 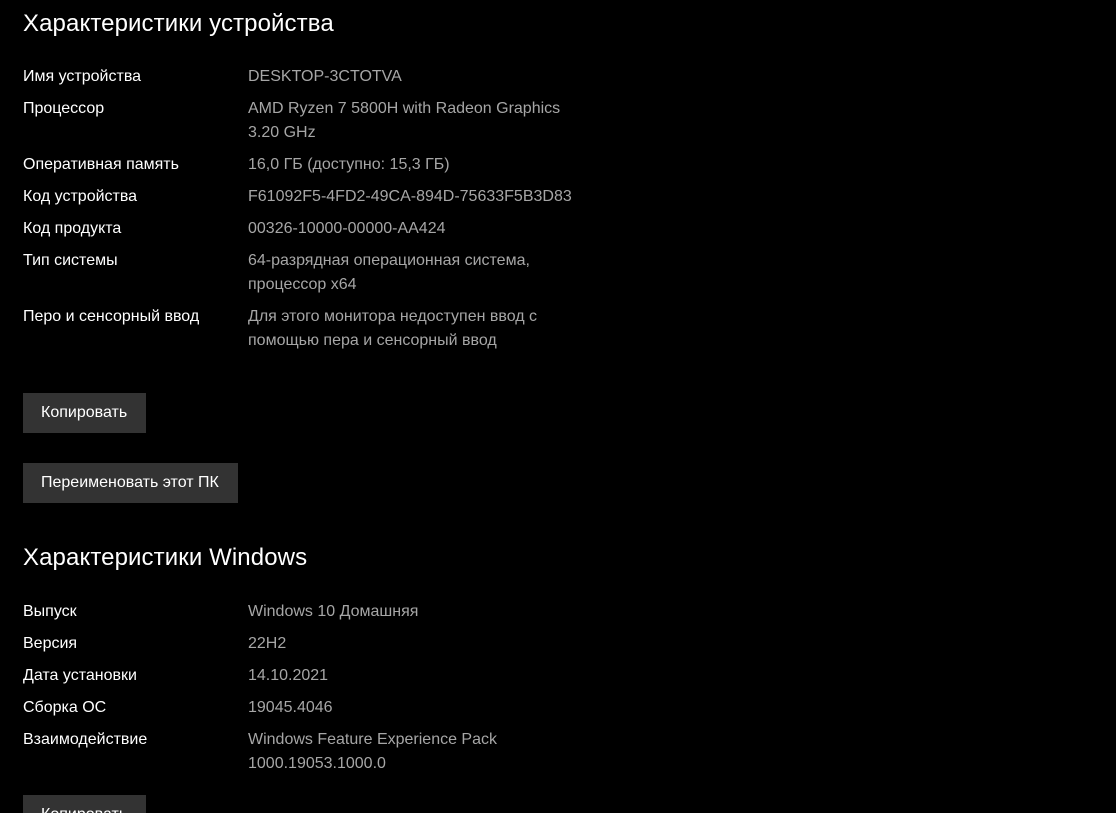 I want to click on spec-value: Windows 10 Домашняя, so click(x=333, y=611).